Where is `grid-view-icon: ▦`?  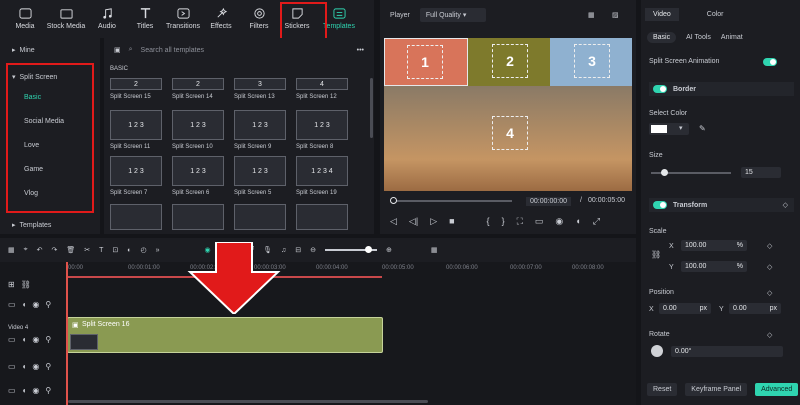 grid-view-icon: ▦ is located at coordinates (434, 250).